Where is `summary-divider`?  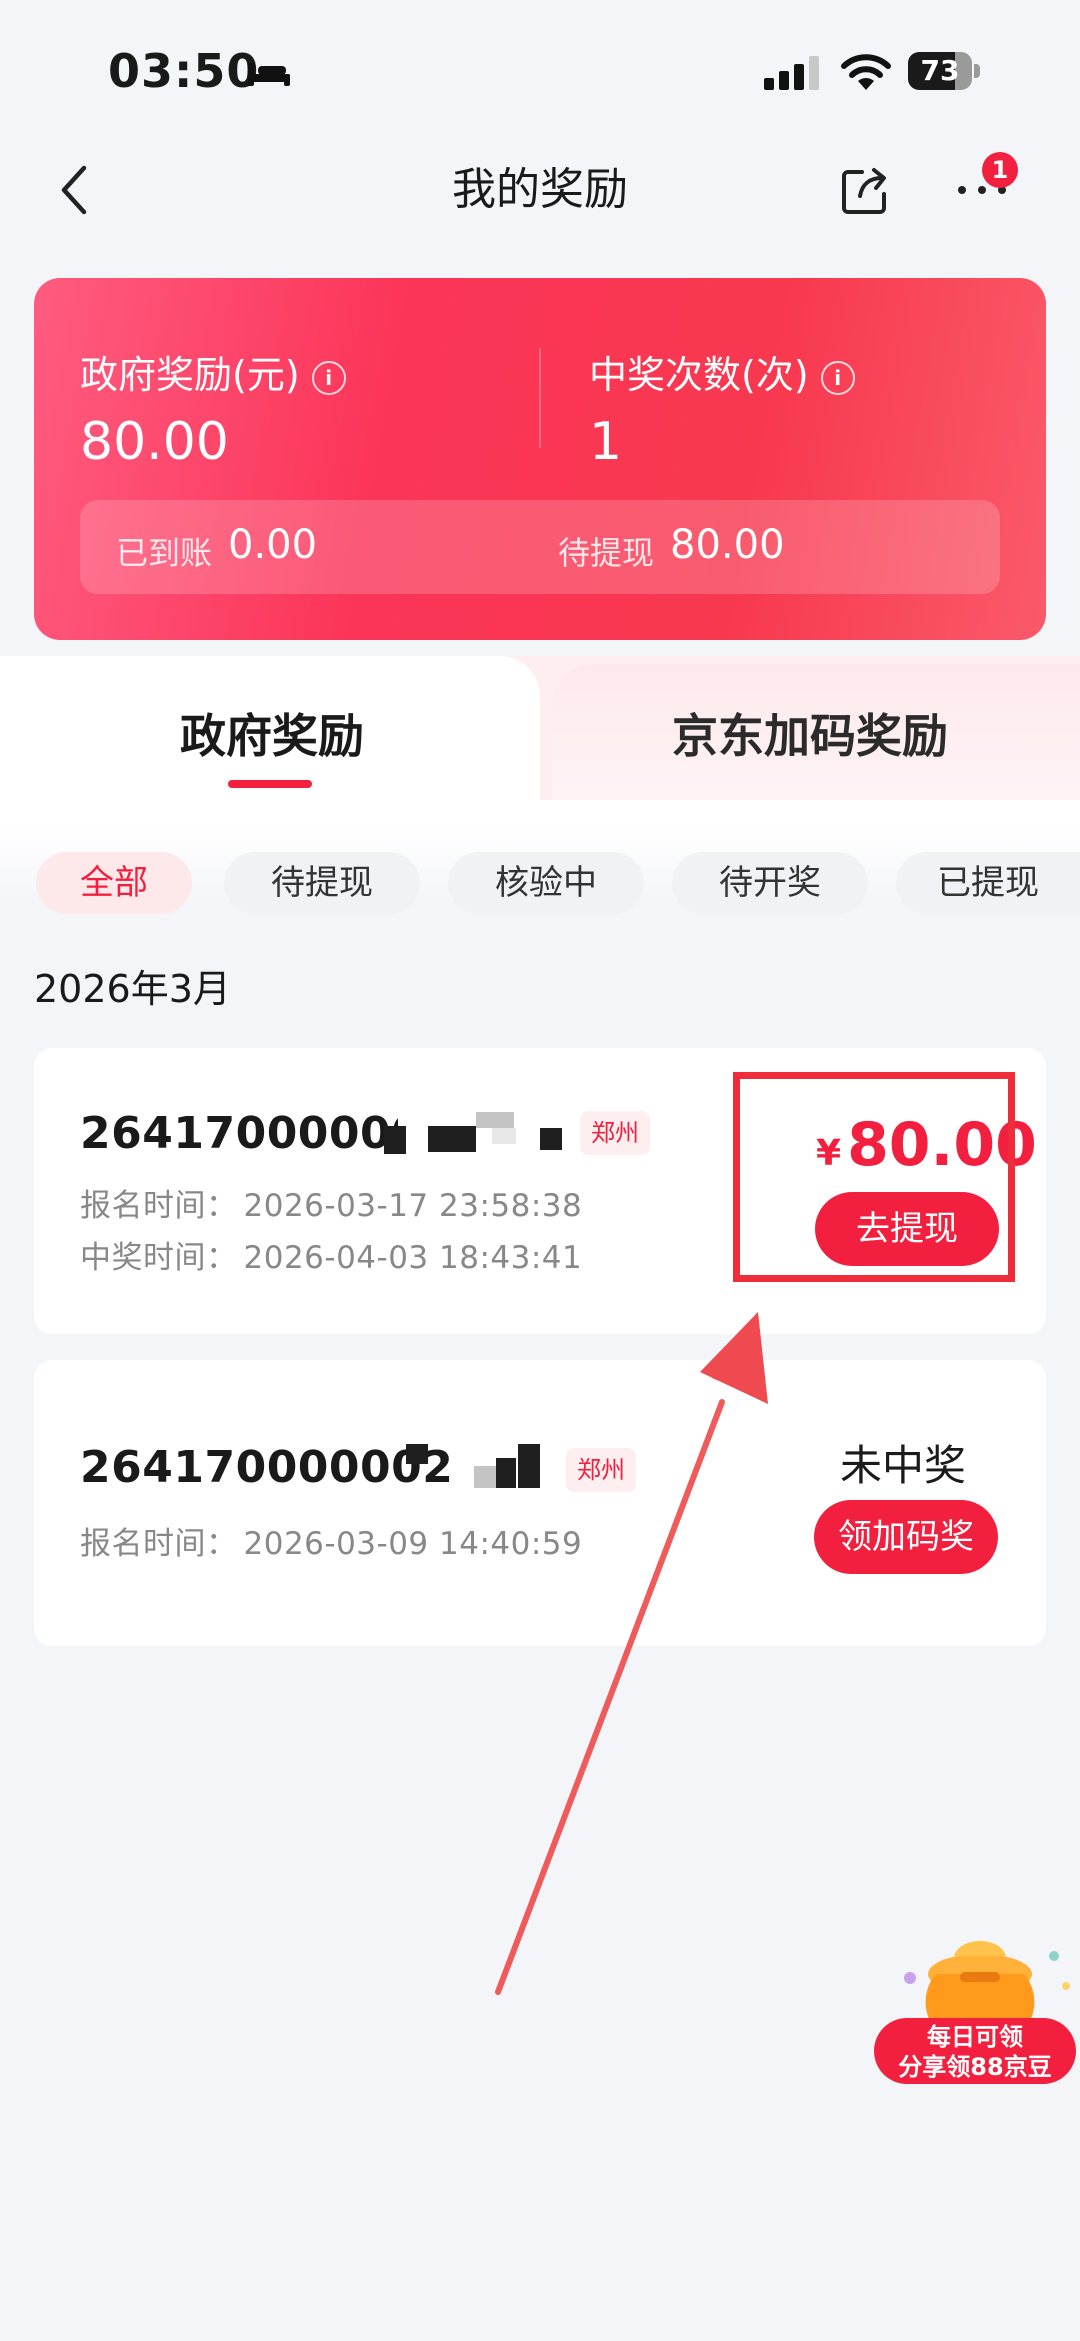 summary-divider is located at coordinates (540, 398).